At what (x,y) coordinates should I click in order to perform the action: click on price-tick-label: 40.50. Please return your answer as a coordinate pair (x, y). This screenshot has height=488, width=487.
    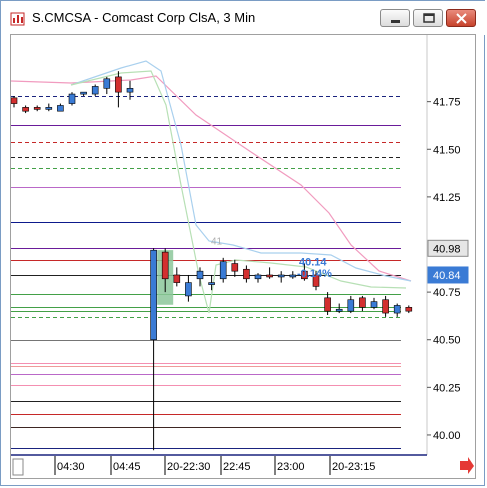
    Looking at the image, I should click on (447, 341).